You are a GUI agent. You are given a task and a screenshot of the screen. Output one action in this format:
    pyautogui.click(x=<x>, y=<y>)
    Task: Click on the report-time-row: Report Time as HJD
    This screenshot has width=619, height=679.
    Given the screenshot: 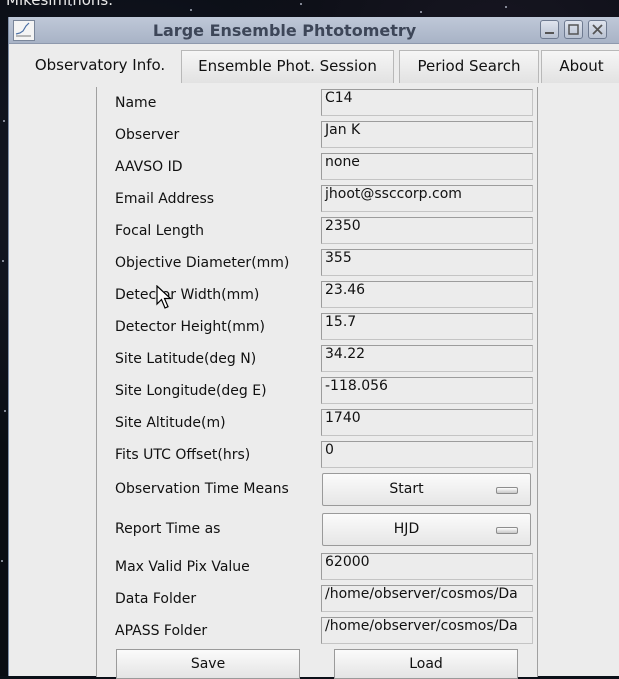 What is the action you would take?
    pyautogui.click(x=317, y=530)
    